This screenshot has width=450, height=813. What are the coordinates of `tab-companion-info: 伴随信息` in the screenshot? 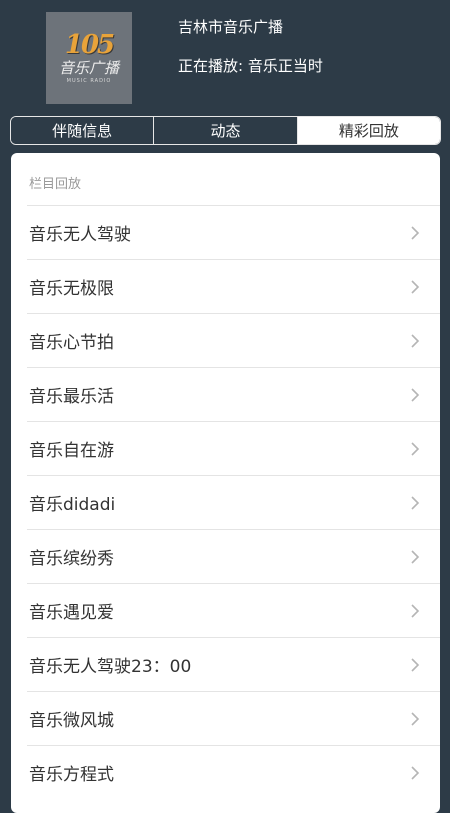 It's located at (83, 130).